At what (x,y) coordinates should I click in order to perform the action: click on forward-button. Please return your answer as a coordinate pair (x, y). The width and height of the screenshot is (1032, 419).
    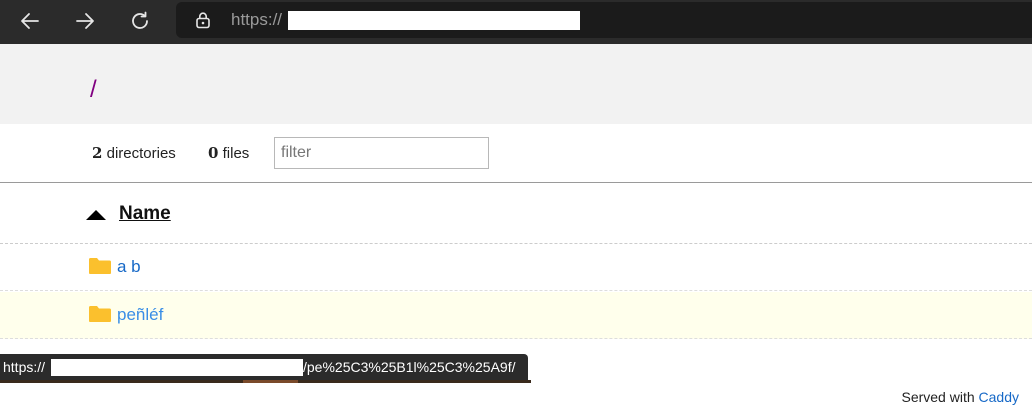
    Looking at the image, I should click on (85, 21).